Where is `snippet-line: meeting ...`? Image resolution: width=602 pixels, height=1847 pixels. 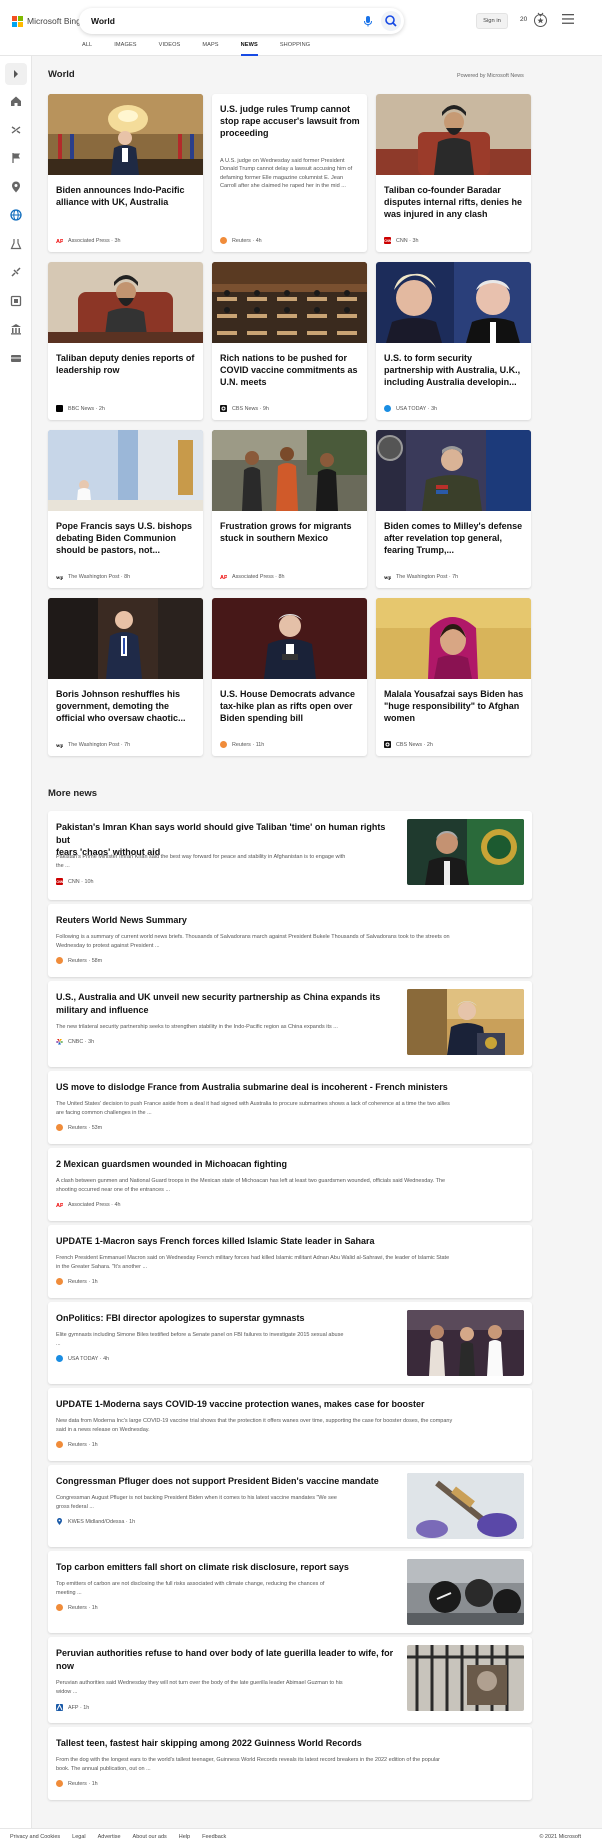
snippet-line: meeting ... is located at coordinates (69, 1592).